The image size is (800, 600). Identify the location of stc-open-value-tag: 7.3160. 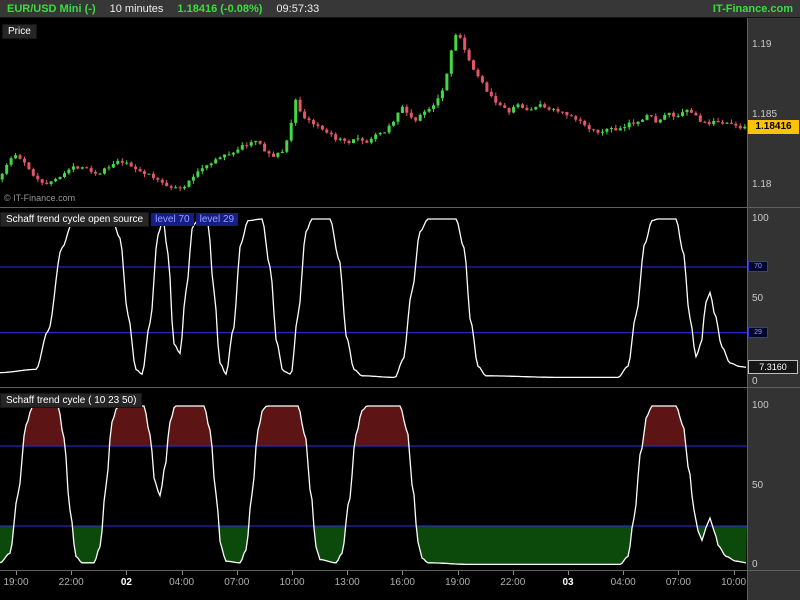
(773, 367).